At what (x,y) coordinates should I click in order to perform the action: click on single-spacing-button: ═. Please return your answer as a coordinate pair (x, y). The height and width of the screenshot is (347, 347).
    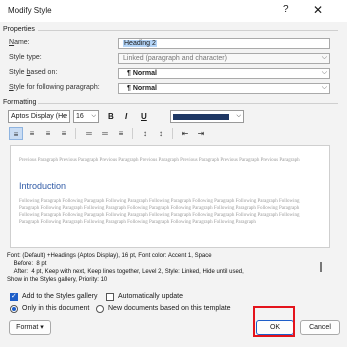
    Looking at the image, I should click on (89, 133).